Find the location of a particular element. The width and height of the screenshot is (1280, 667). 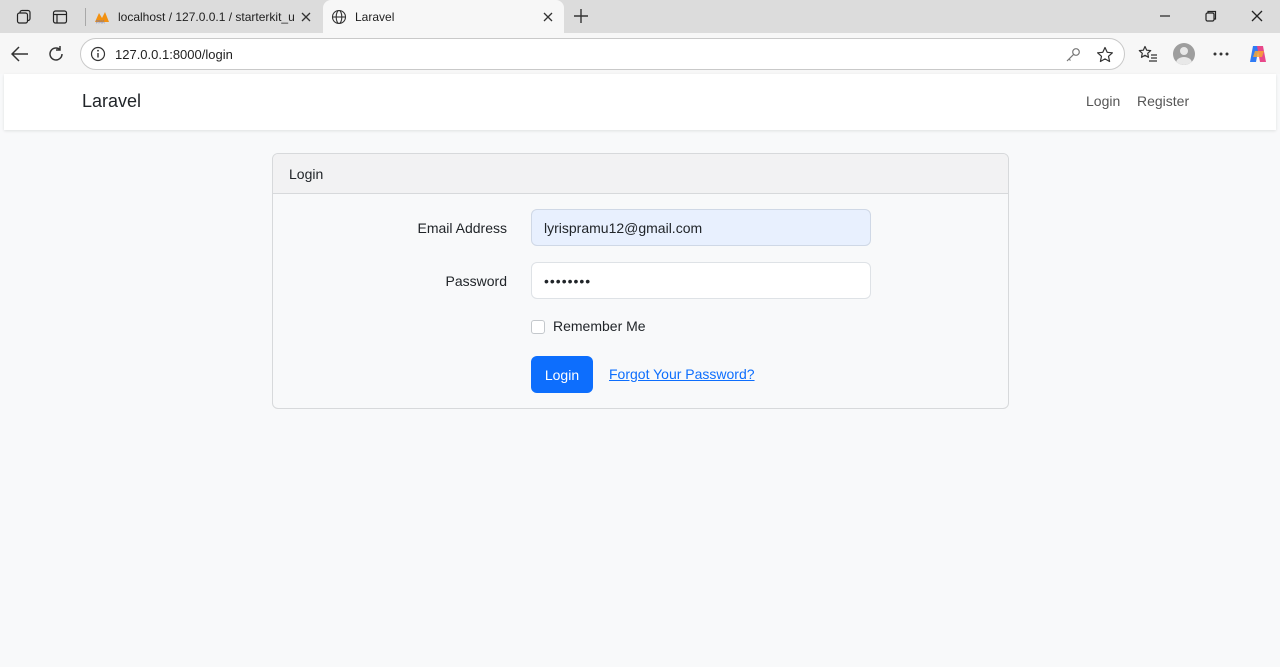

password-label: Password is located at coordinates (476, 281).